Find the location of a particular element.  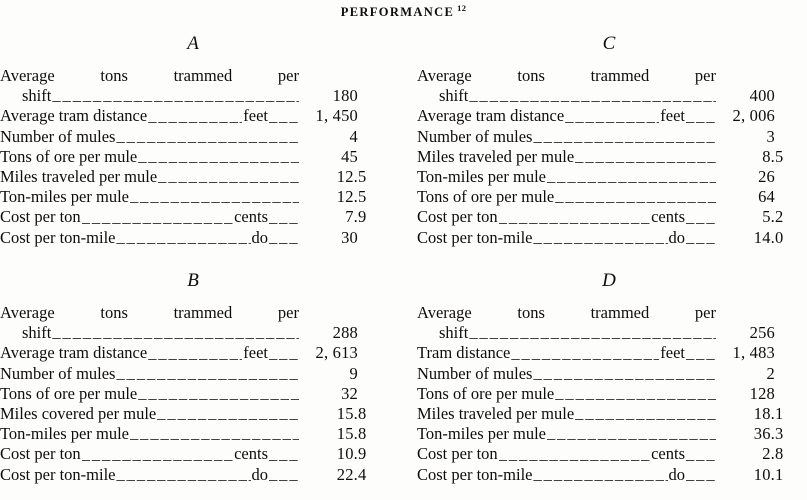

table-row: Ton-miles per mule 15. 8 is located at coordinates (195, 434).